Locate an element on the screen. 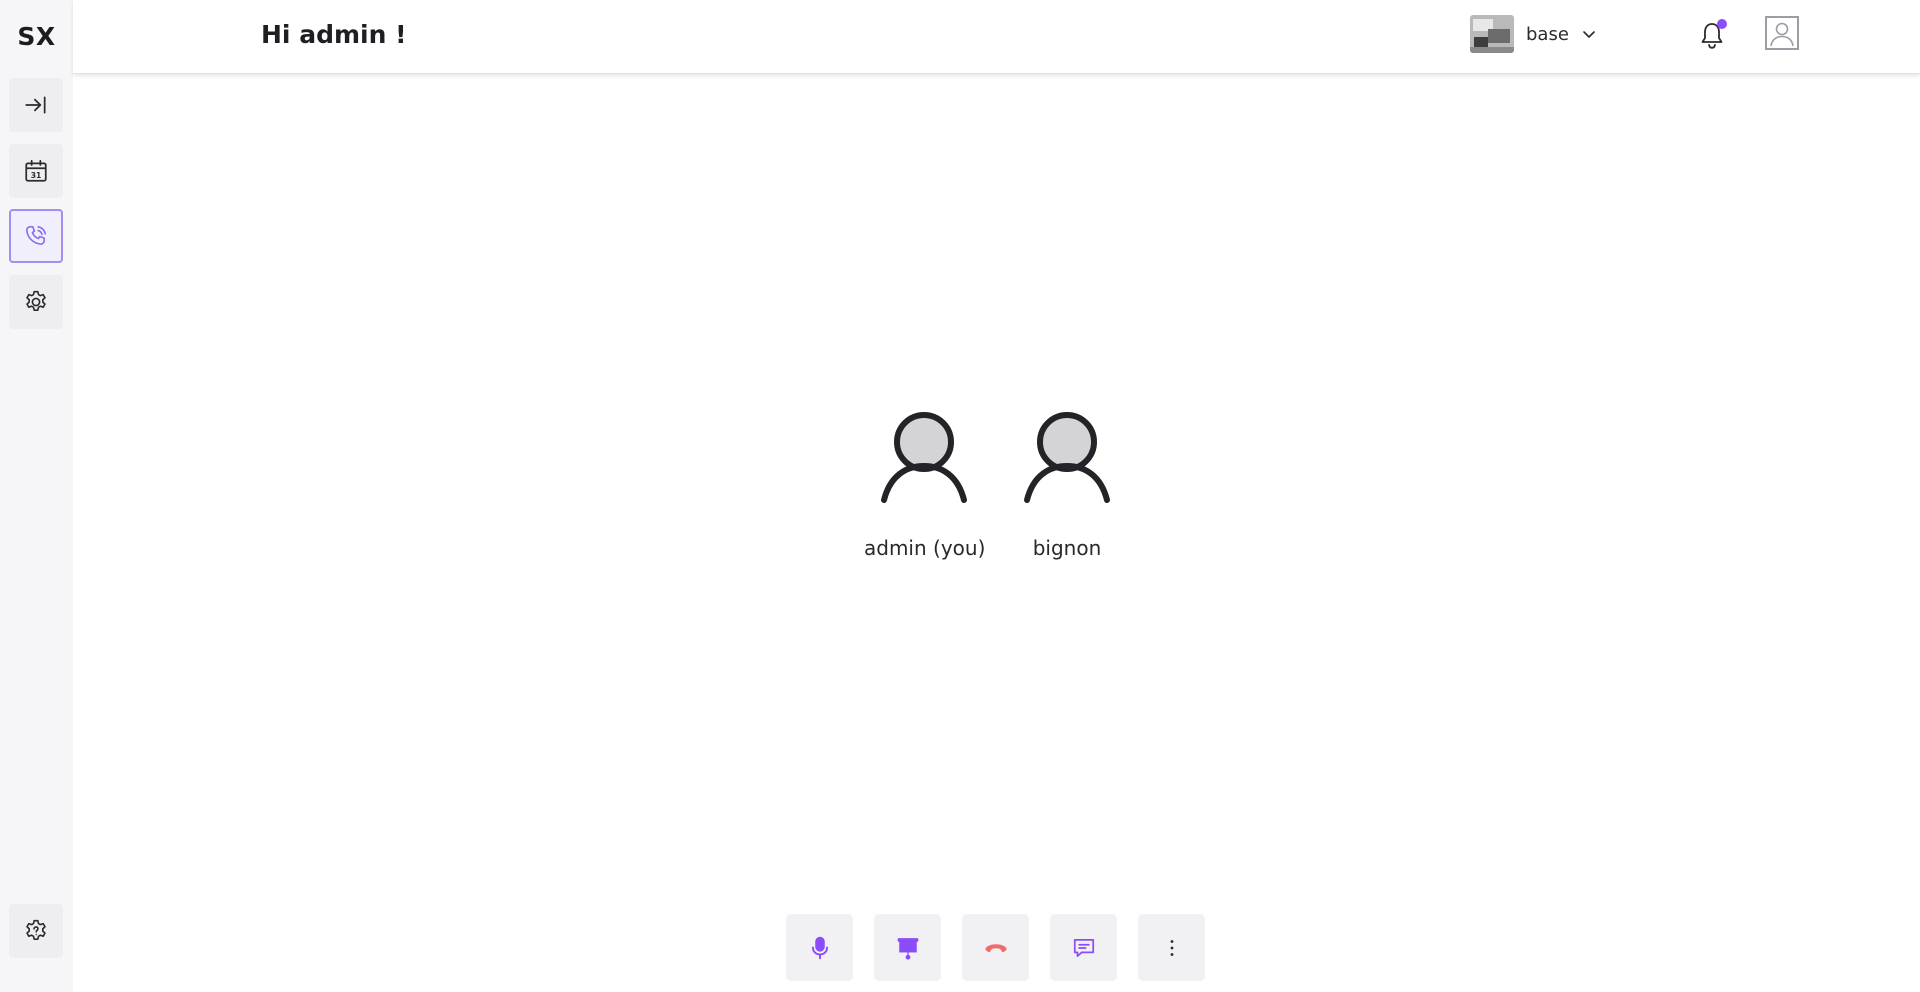 The height and width of the screenshot is (992, 1920). calendar-icon: 31 is located at coordinates (36, 170).